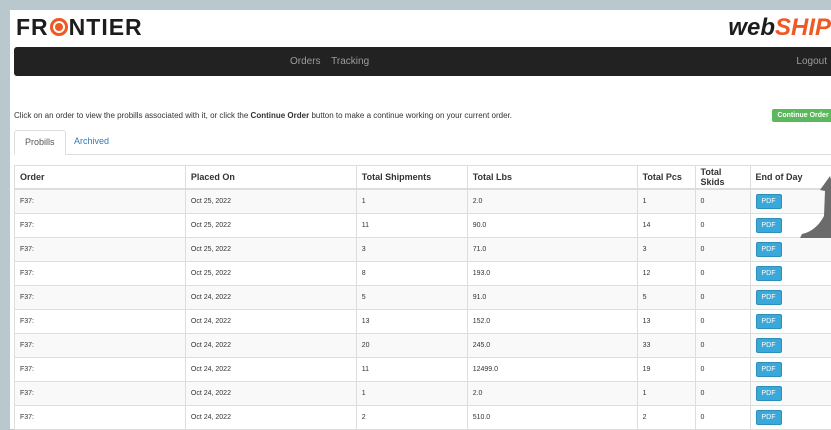 This screenshot has height=430, width=831. I want to click on cell-pcs: 5, so click(666, 298).